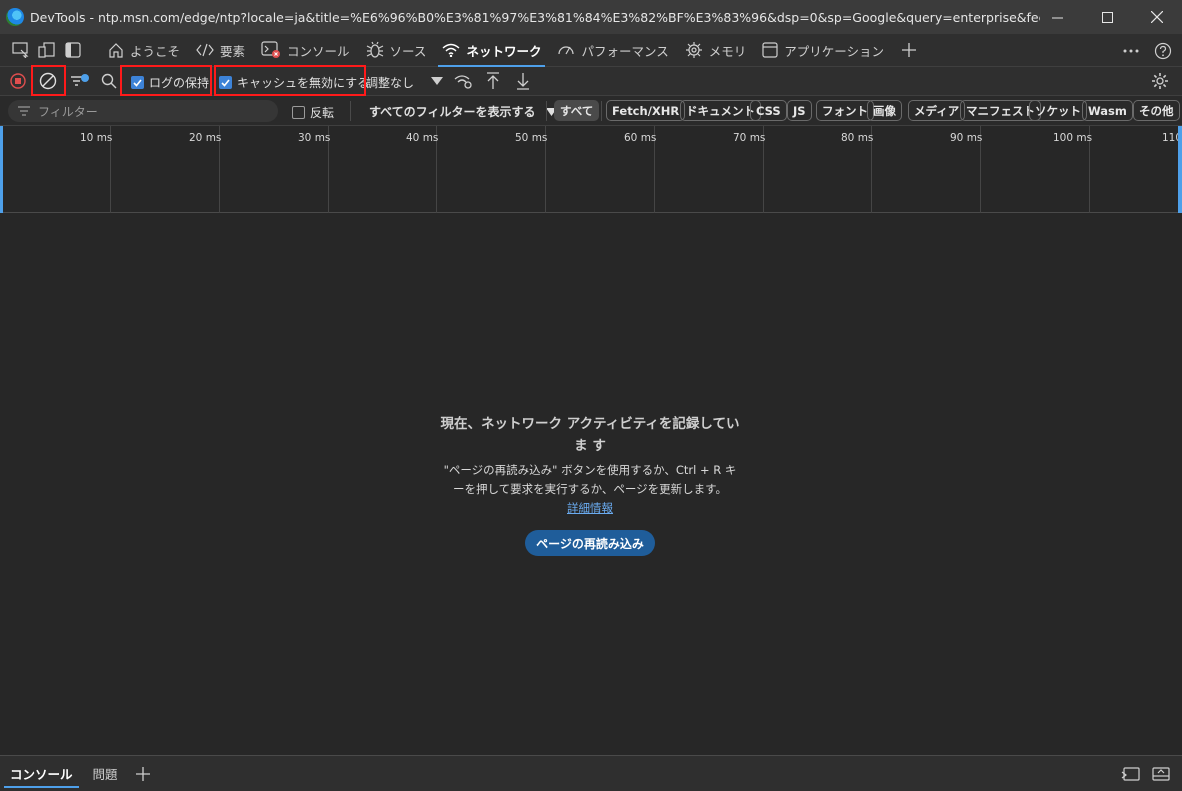 This screenshot has height=791, width=1182. I want to click on invert-checkbox: 反転, so click(313, 112).